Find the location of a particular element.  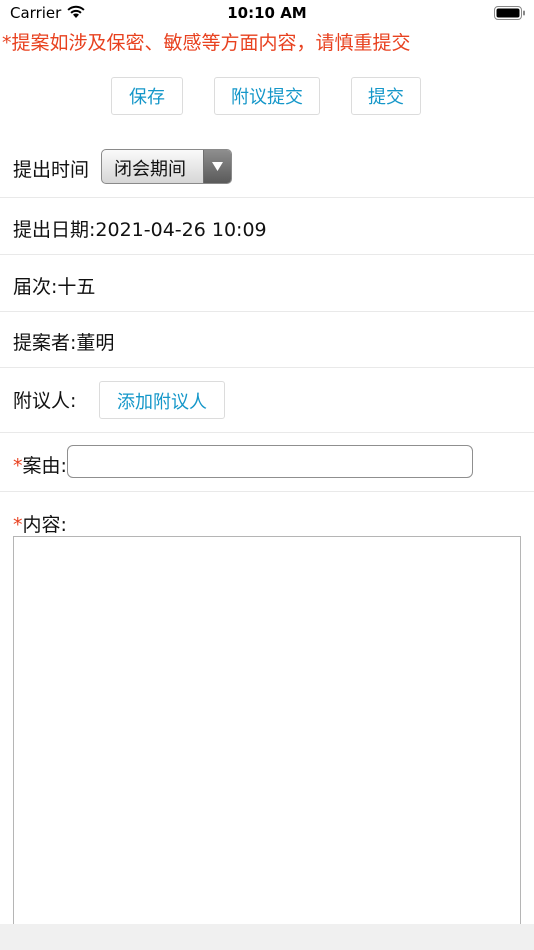

content-label-wrap: *内容: is located at coordinates (40, 523).